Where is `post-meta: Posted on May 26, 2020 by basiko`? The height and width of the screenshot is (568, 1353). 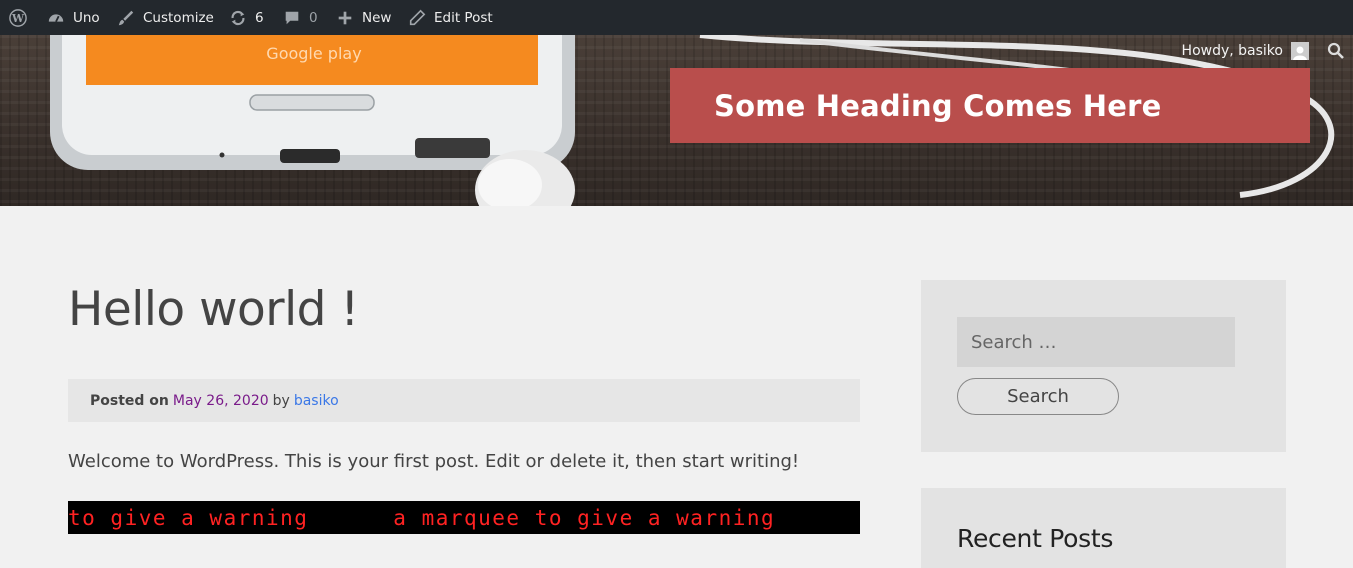
post-meta: Posted on May 26, 2020 by basiko is located at coordinates (464, 400).